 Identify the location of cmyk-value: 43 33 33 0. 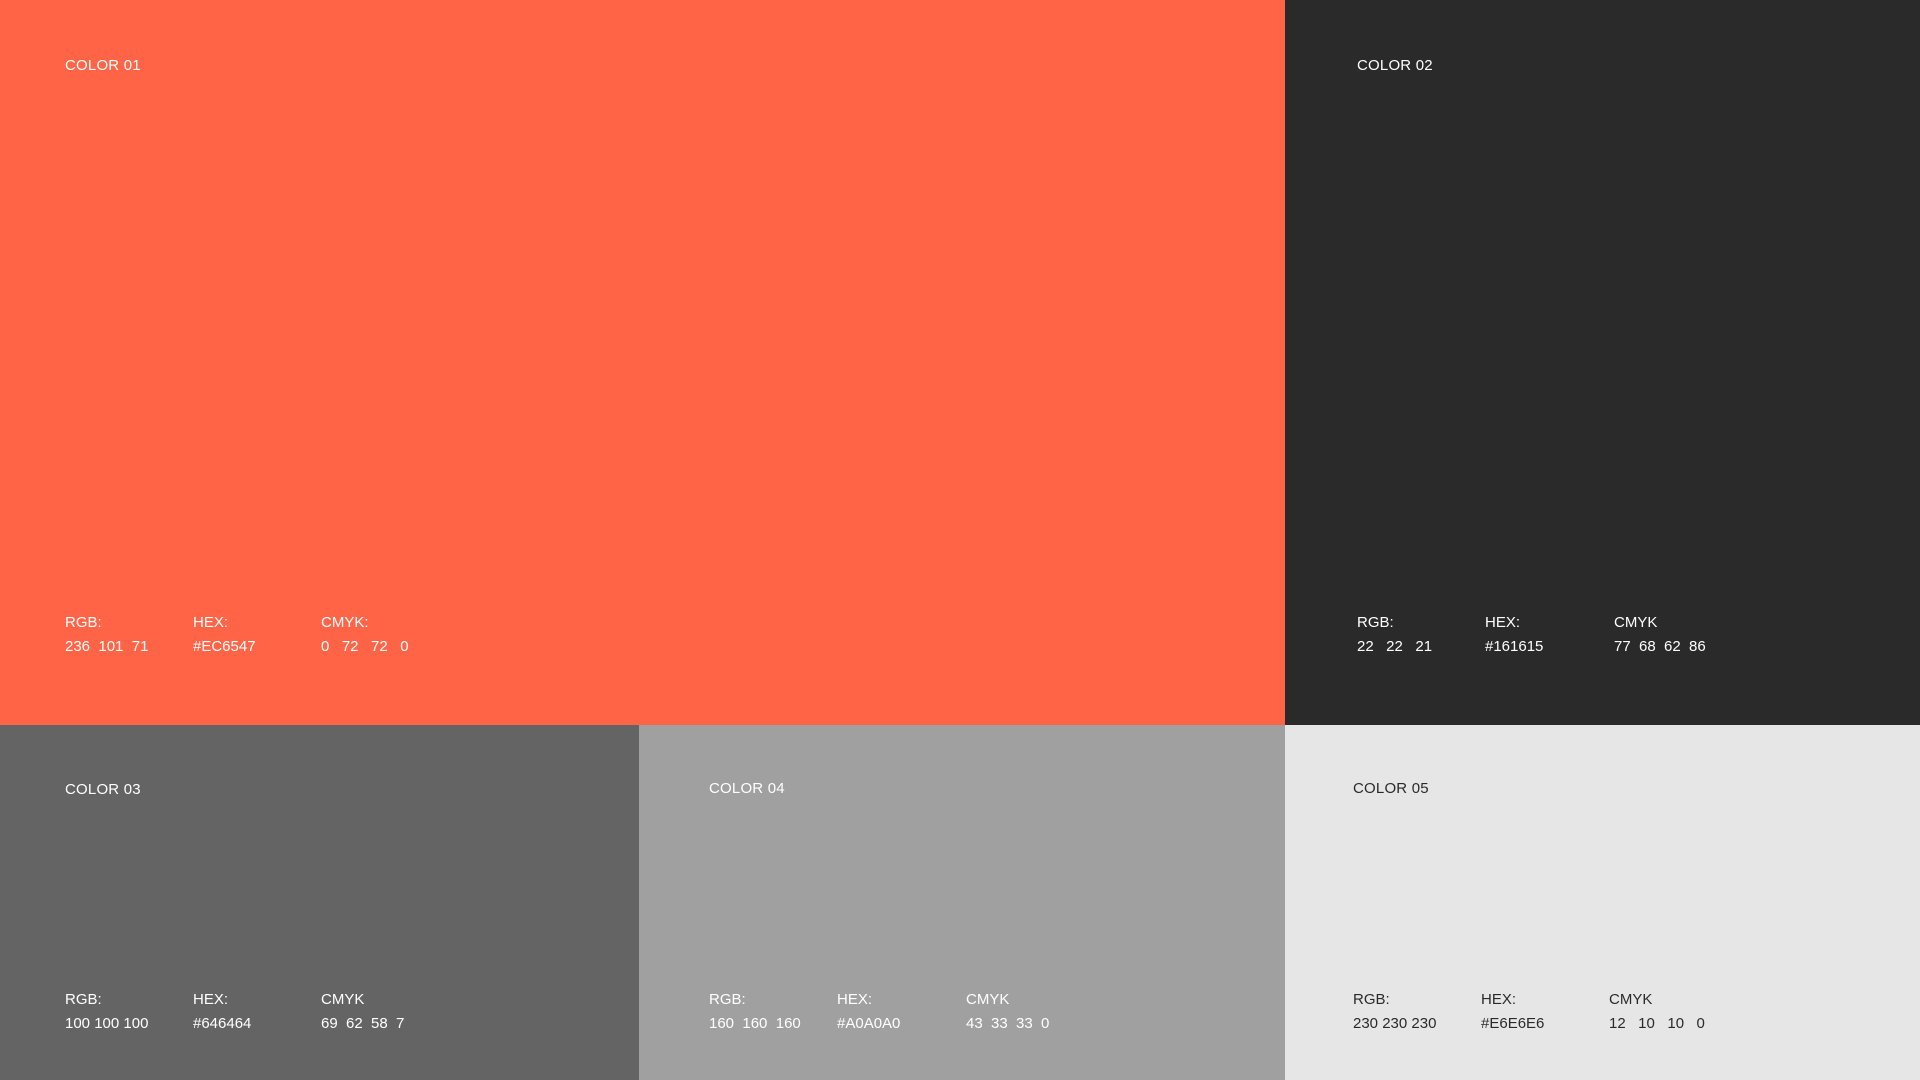
(1008, 1023).